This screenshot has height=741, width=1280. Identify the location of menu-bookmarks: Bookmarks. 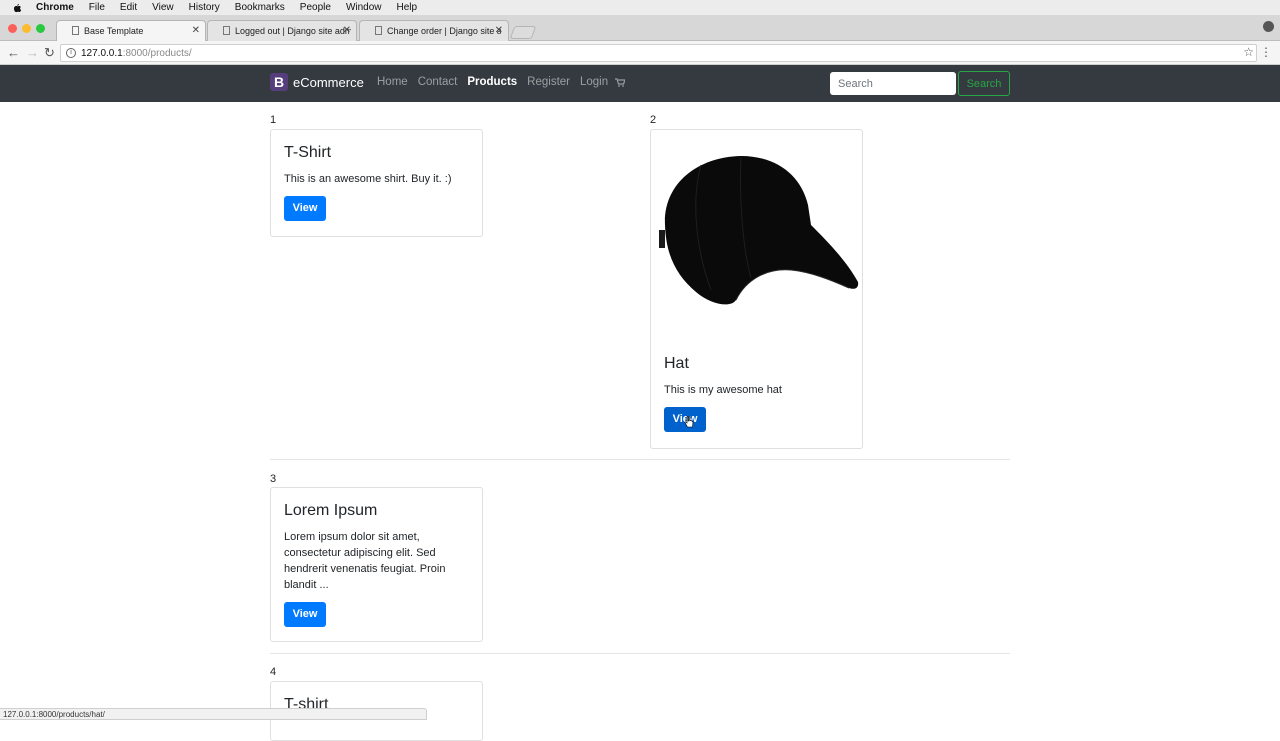
(260, 7).